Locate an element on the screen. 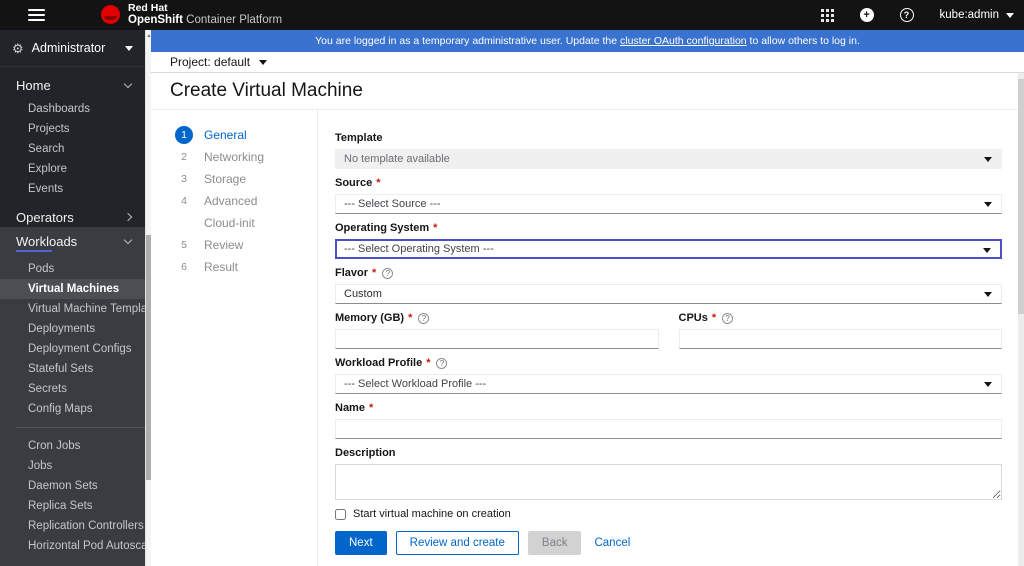  sidebar-item-events: Events is located at coordinates (72, 189).